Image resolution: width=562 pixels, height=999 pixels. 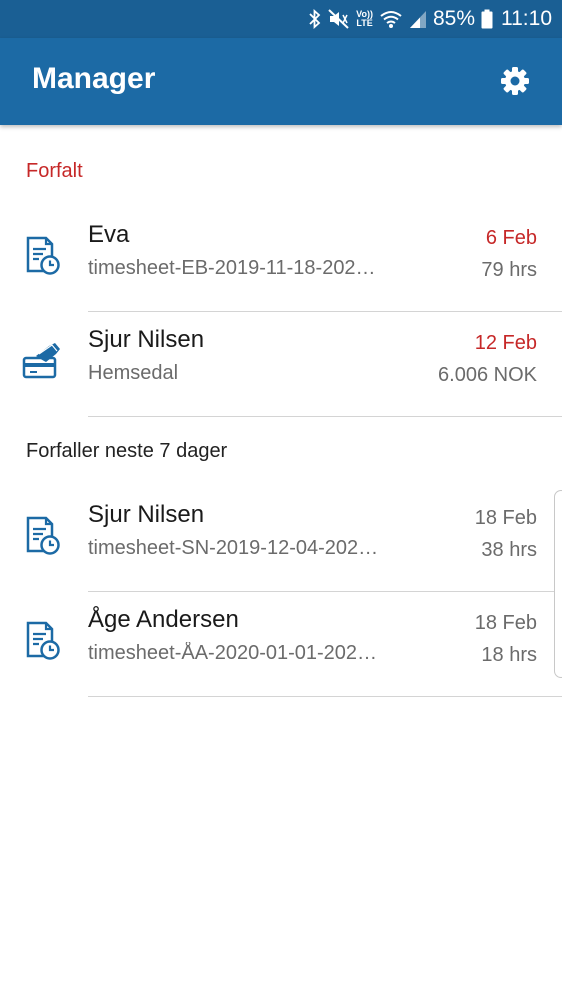 What do you see at coordinates (509, 270) in the screenshot?
I see `item-amount: 79 hrs` at bounding box center [509, 270].